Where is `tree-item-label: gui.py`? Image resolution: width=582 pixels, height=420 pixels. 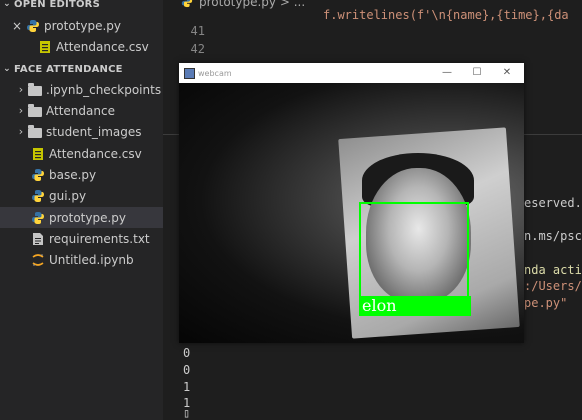
tree-item-label: gui.py is located at coordinates (68, 195).